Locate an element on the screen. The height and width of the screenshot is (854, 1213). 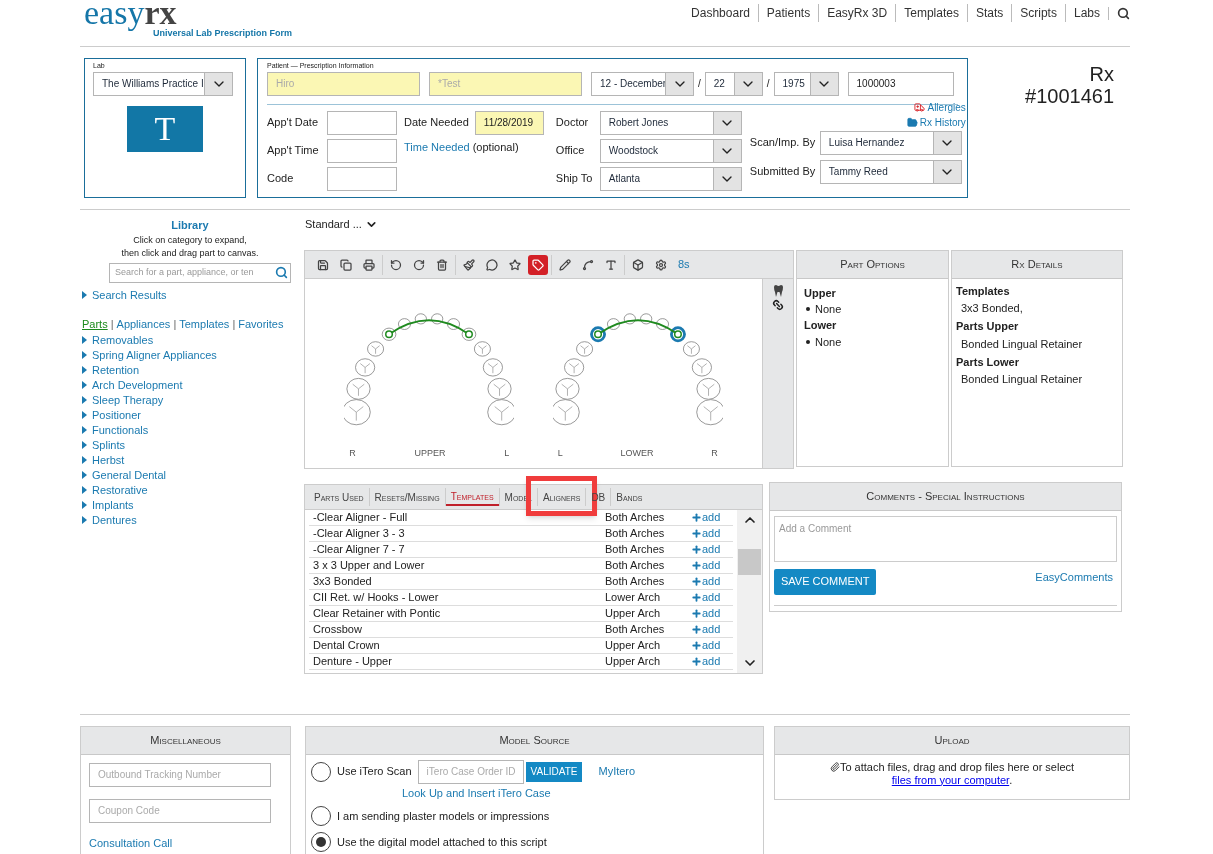
time-needed-link: Time Needed is located at coordinates (437, 146).